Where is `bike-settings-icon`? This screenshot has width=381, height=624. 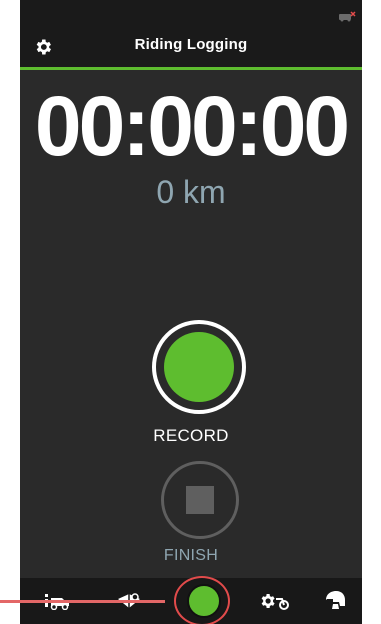
bike-settings-icon is located at coordinates (275, 602).